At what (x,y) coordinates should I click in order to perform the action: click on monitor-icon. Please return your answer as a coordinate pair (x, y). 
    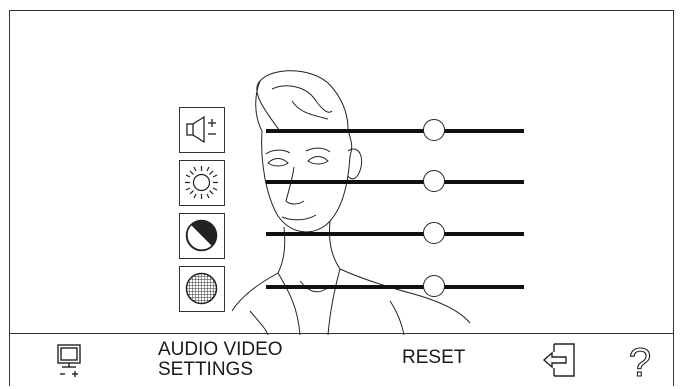
    Looking at the image, I should click on (69, 360).